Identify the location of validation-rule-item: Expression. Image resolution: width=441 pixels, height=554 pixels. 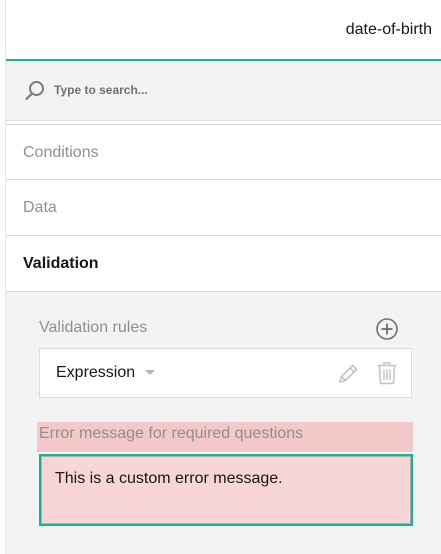
(225, 373).